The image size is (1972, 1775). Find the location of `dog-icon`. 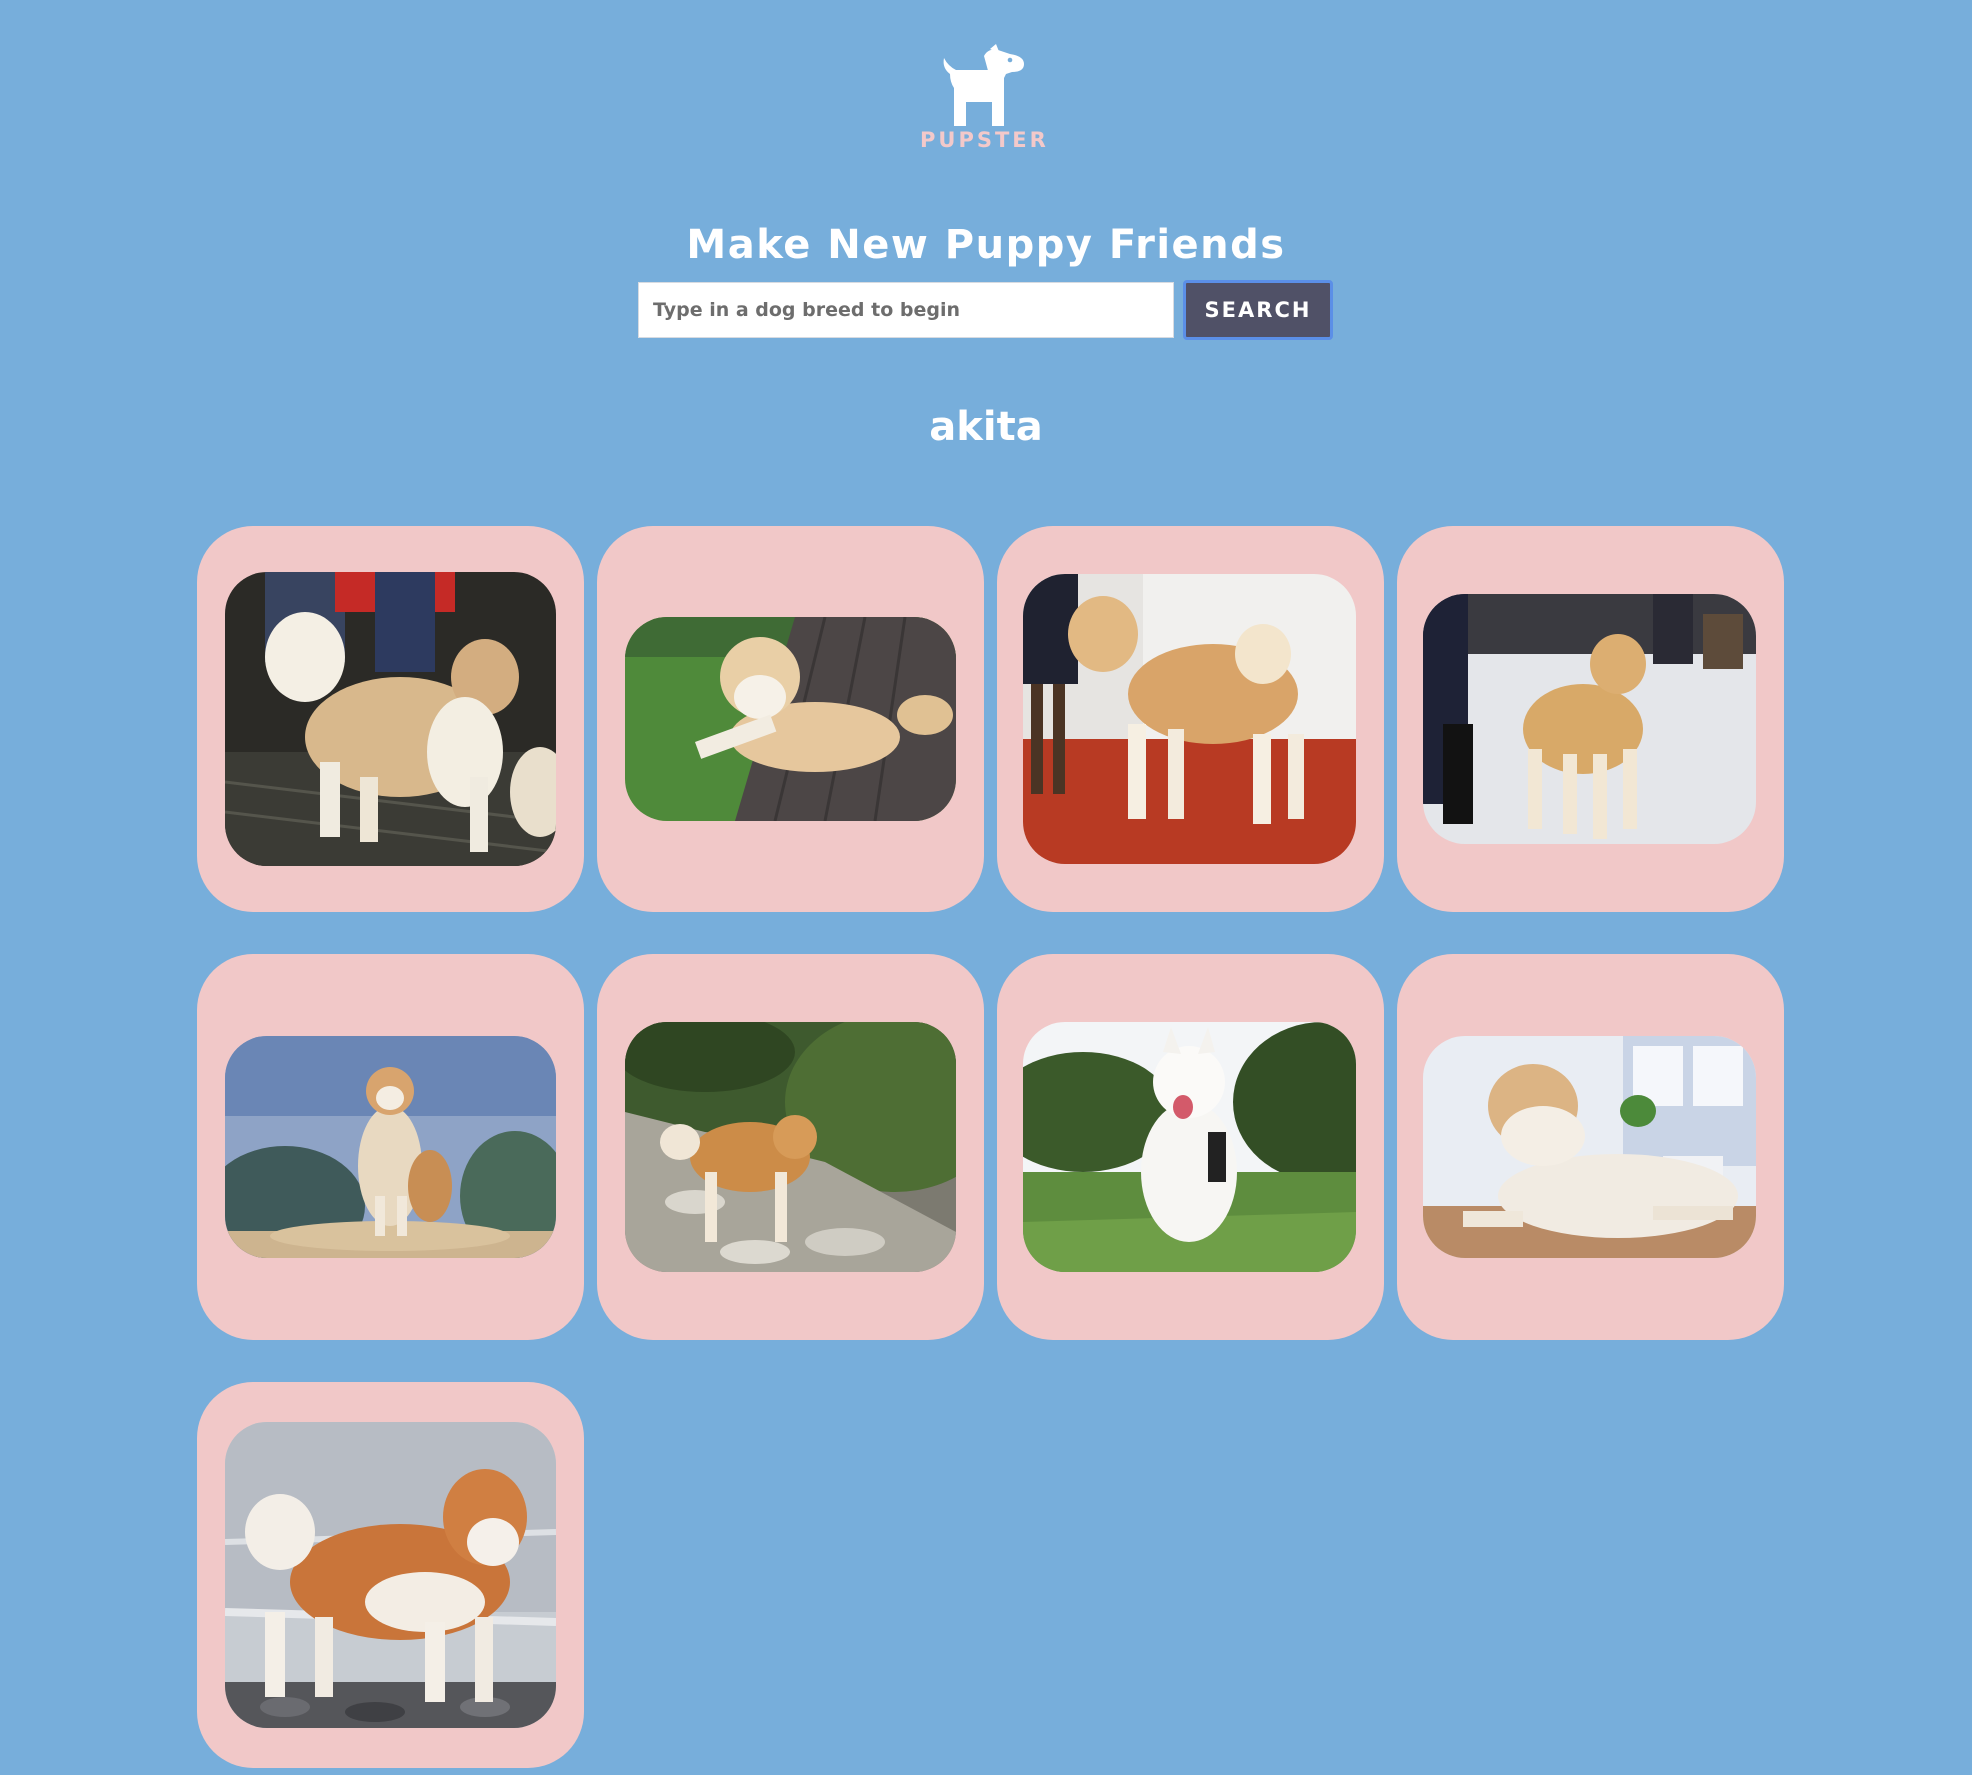

dog-icon is located at coordinates (983, 85).